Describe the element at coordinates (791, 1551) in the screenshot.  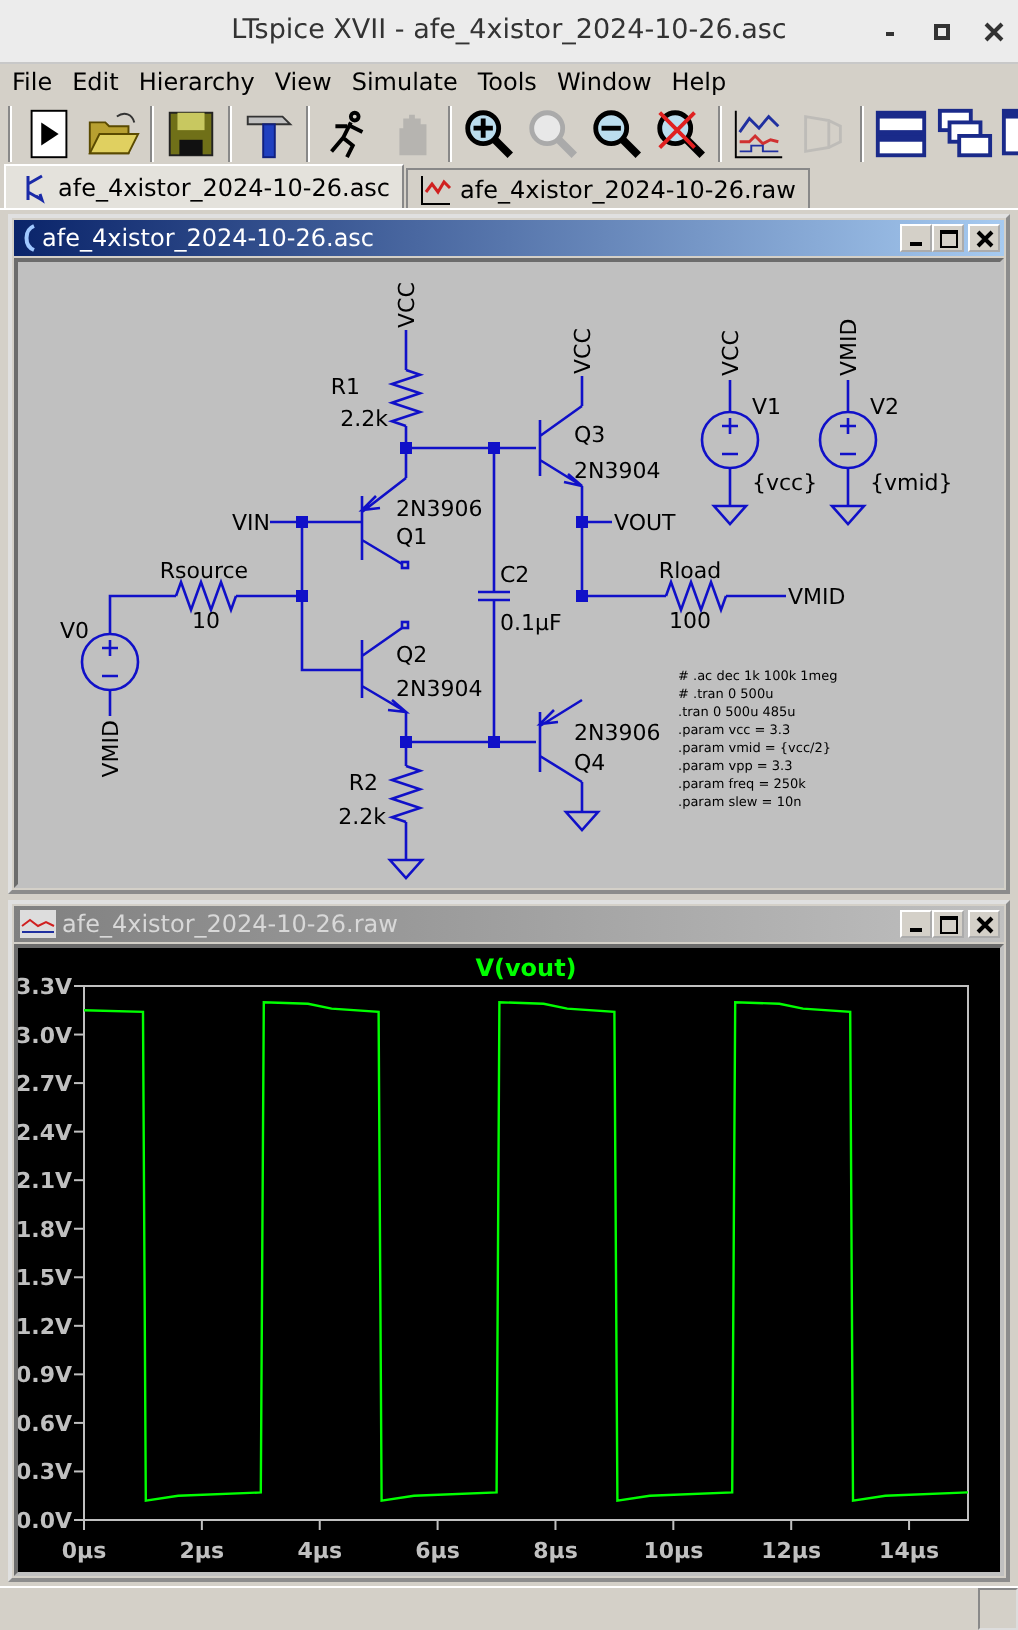
I see `x-tick-label: 12µs` at that location.